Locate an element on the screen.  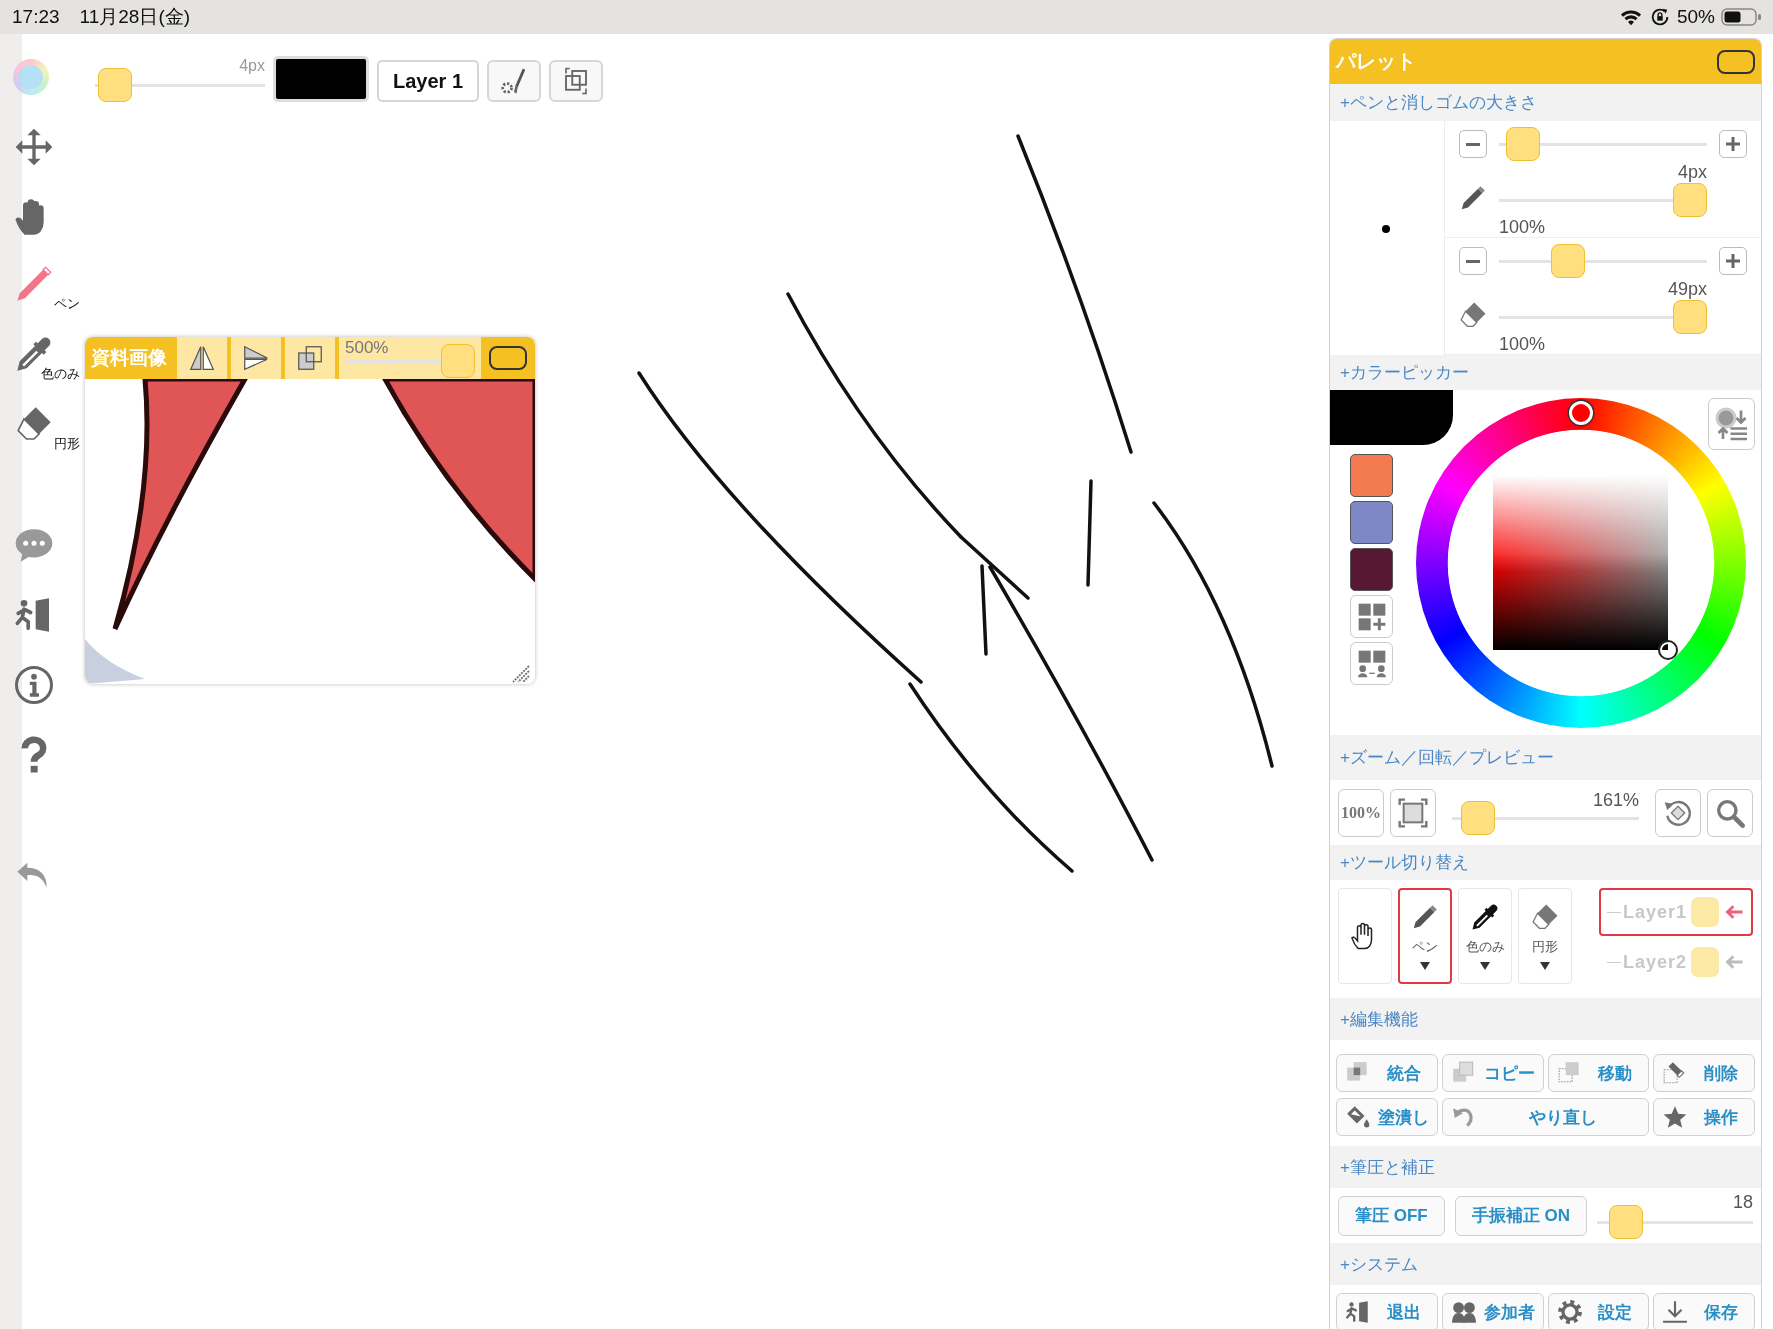
fit-screen-button is located at coordinates (1413, 812).